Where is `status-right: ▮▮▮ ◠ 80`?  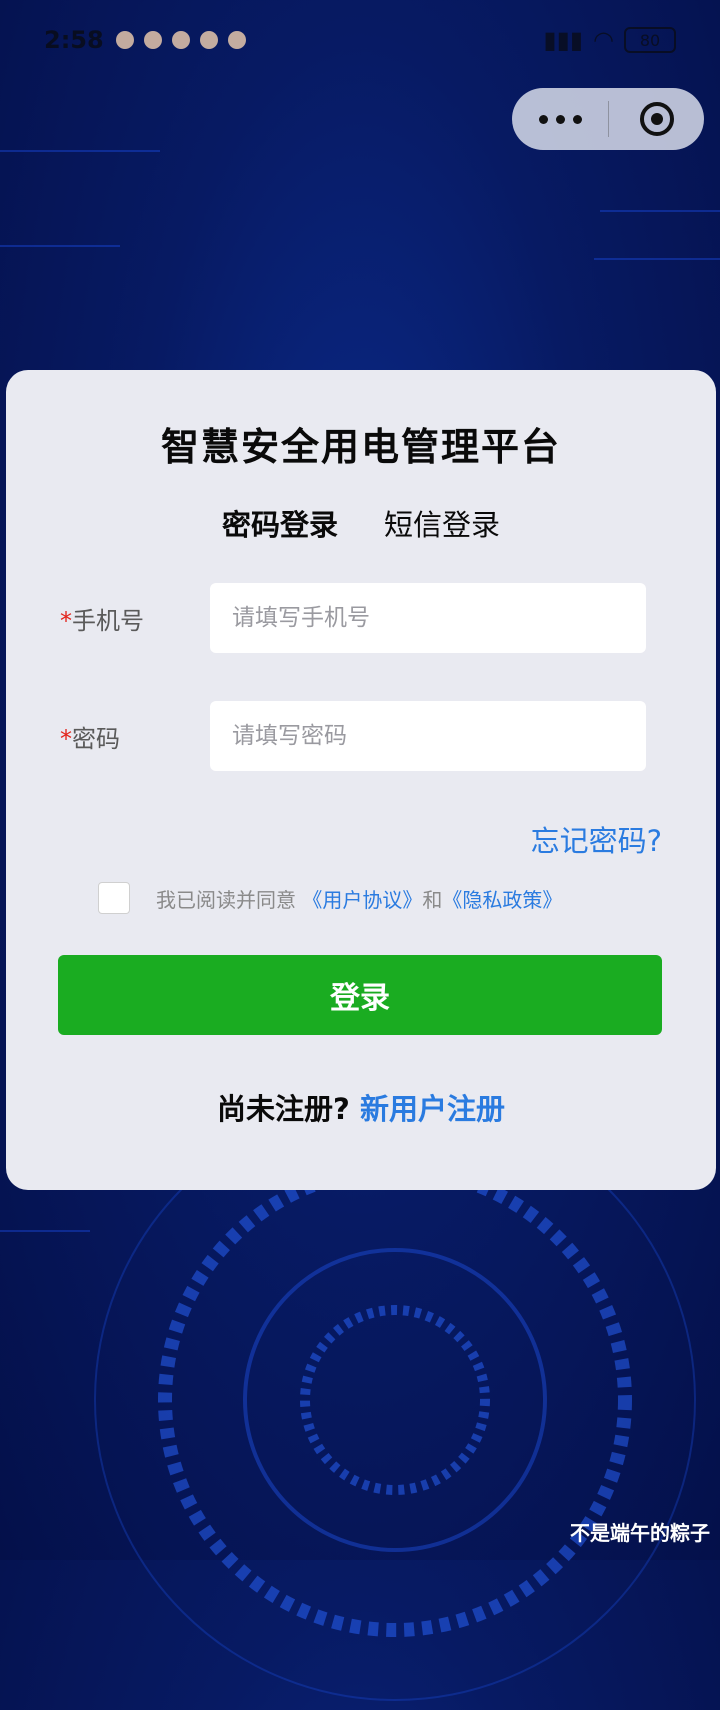 status-right: ▮▮▮ ◠ 80 is located at coordinates (609, 40).